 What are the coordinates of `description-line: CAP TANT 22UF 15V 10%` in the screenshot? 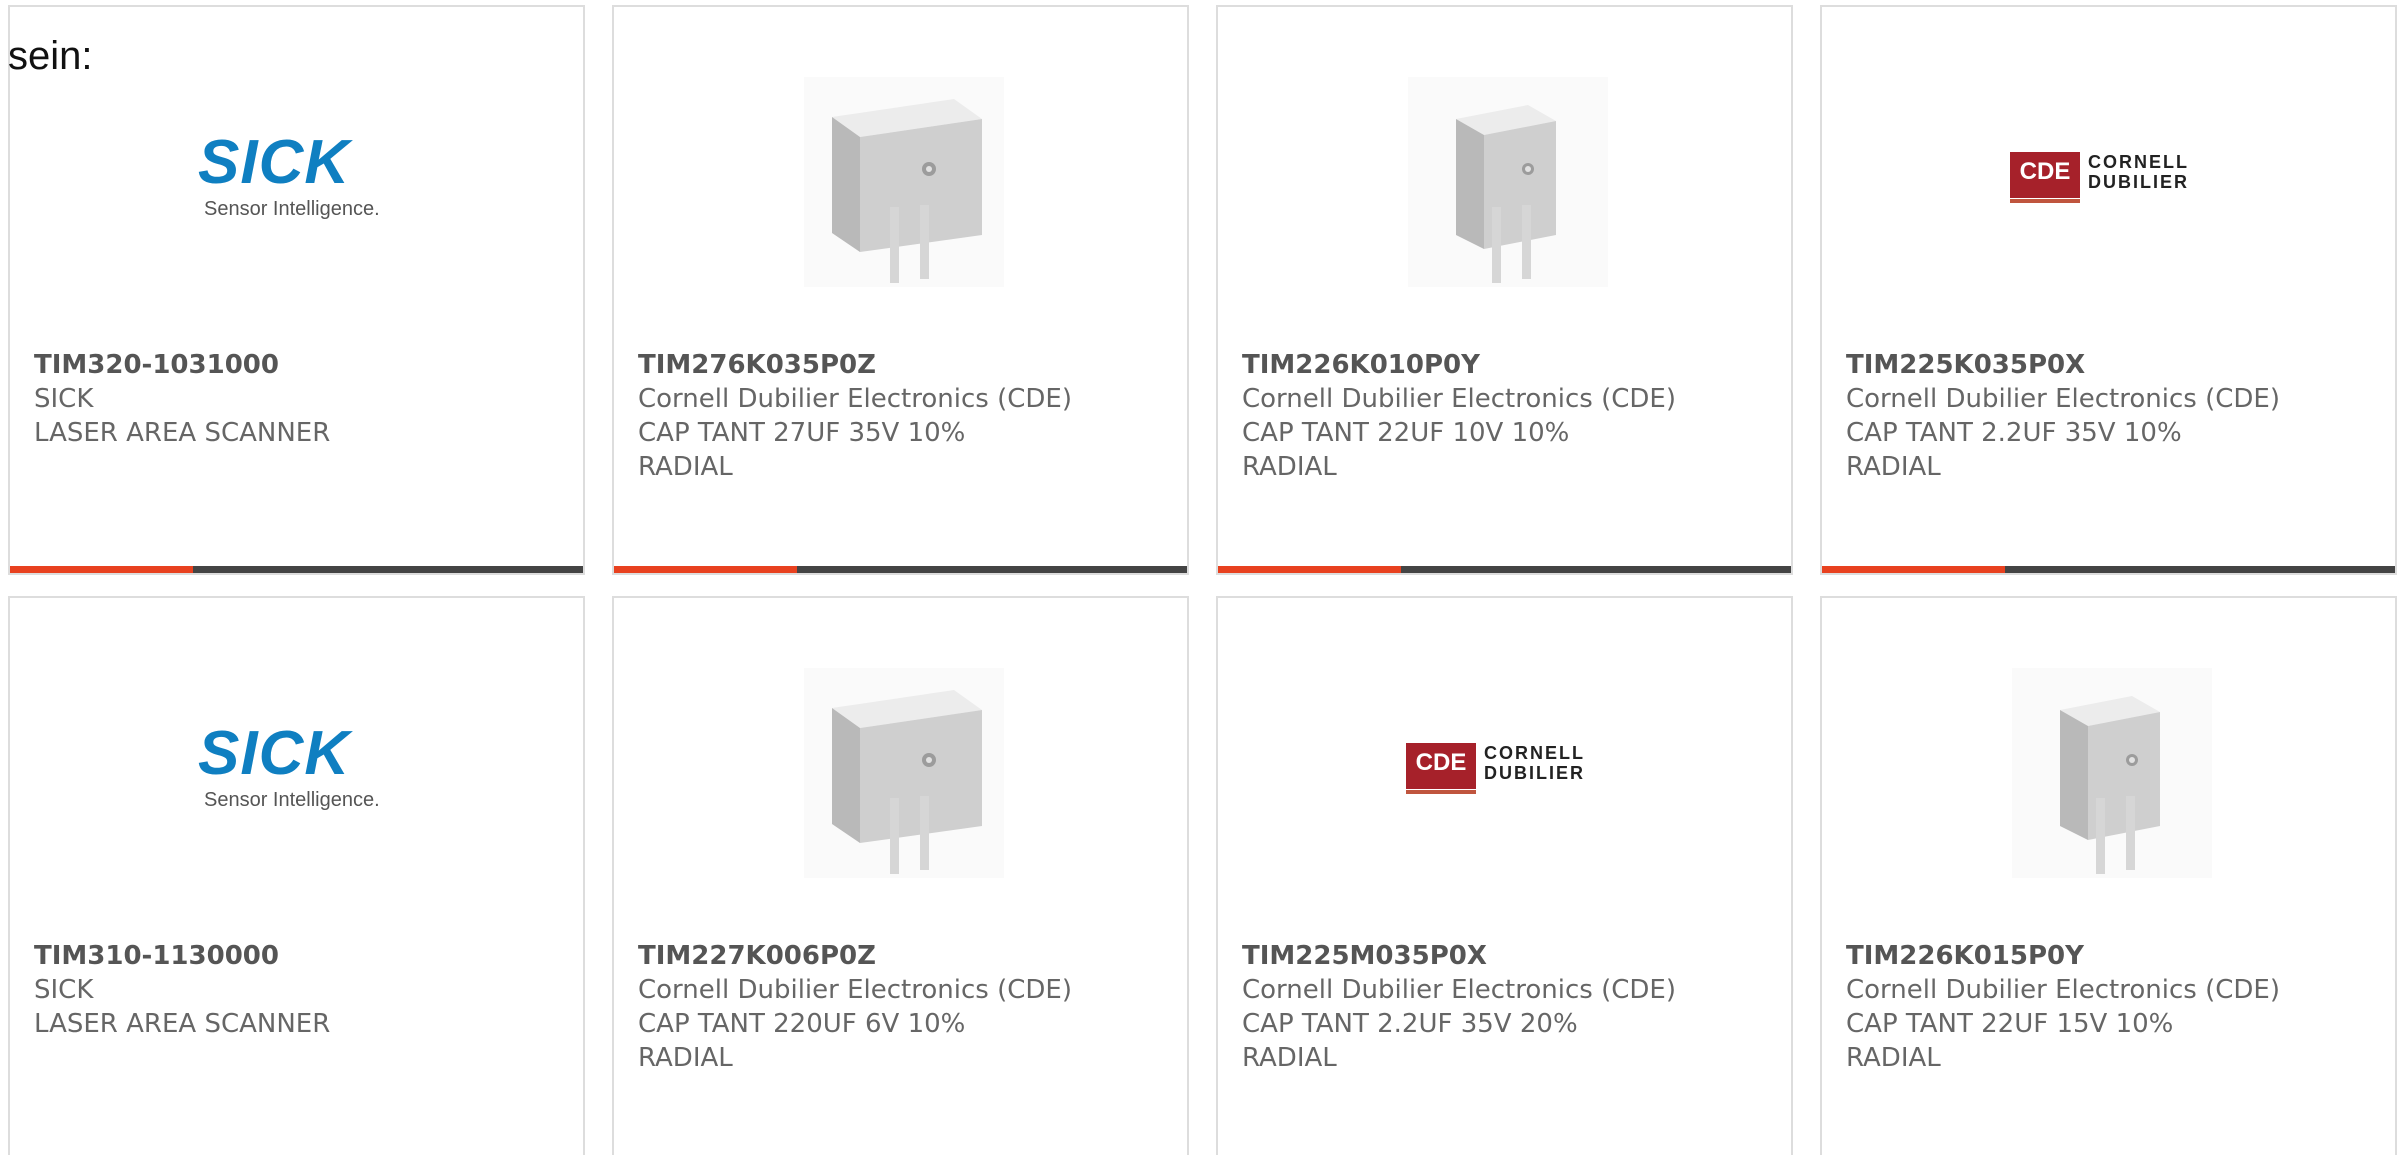 It's located at (2010, 1024).